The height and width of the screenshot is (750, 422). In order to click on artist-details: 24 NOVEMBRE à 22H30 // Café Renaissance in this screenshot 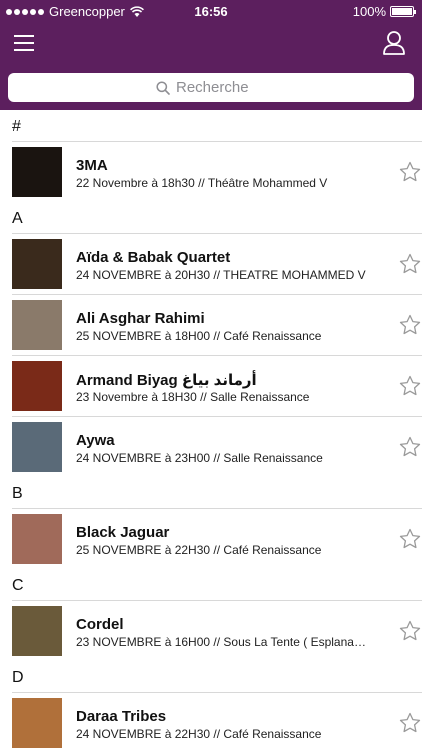, I will do `click(199, 734)`.